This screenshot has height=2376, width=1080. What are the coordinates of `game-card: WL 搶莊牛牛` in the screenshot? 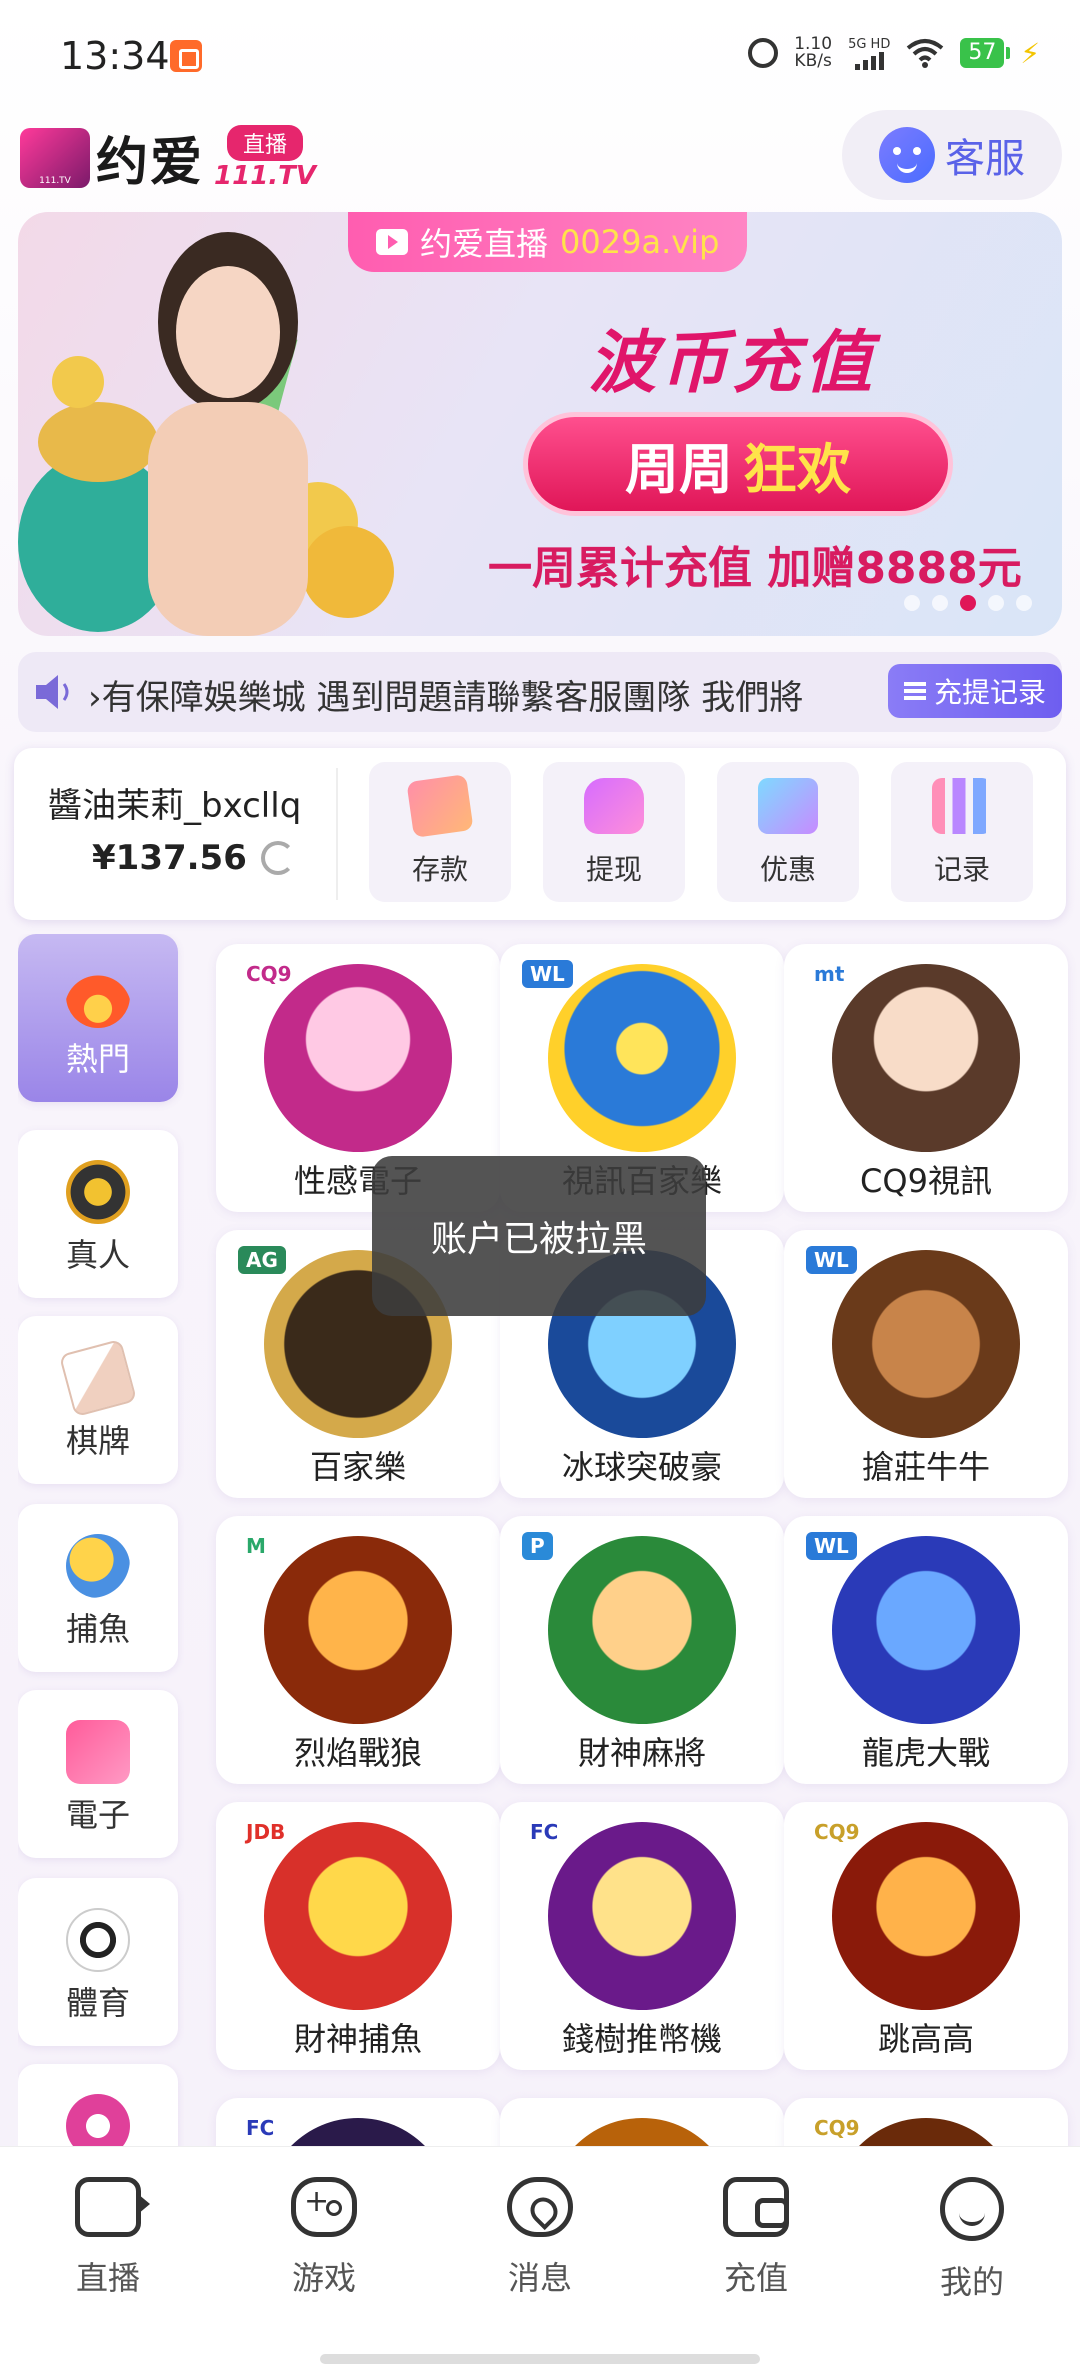 It's located at (926, 1364).